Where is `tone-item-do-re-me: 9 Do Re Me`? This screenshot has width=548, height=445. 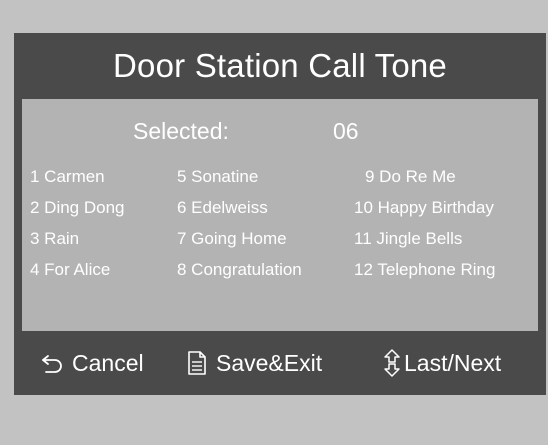
tone-item-do-re-me: 9 Do Re Me is located at coordinates (410, 177).